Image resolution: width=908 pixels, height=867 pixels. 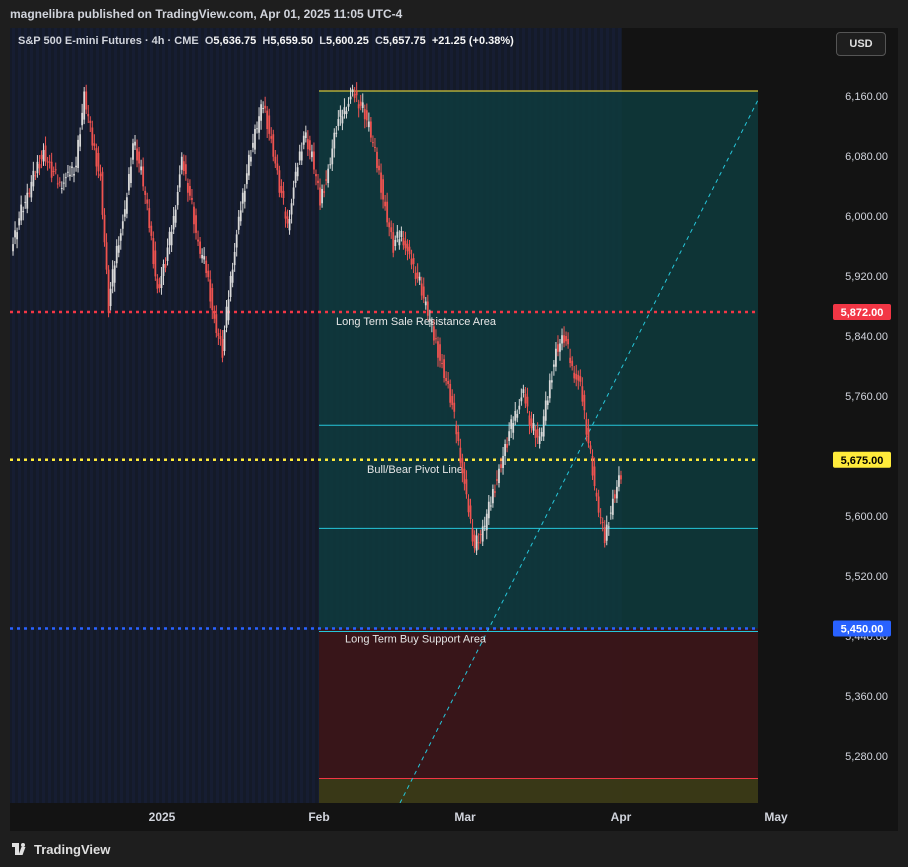 I want to click on fib-bottom-zone, so click(x=538, y=790).